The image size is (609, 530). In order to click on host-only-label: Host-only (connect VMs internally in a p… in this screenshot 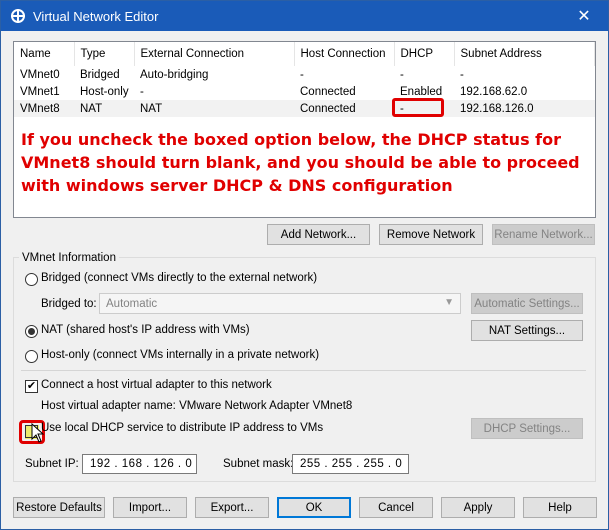, I will do `click(180, 355)`.